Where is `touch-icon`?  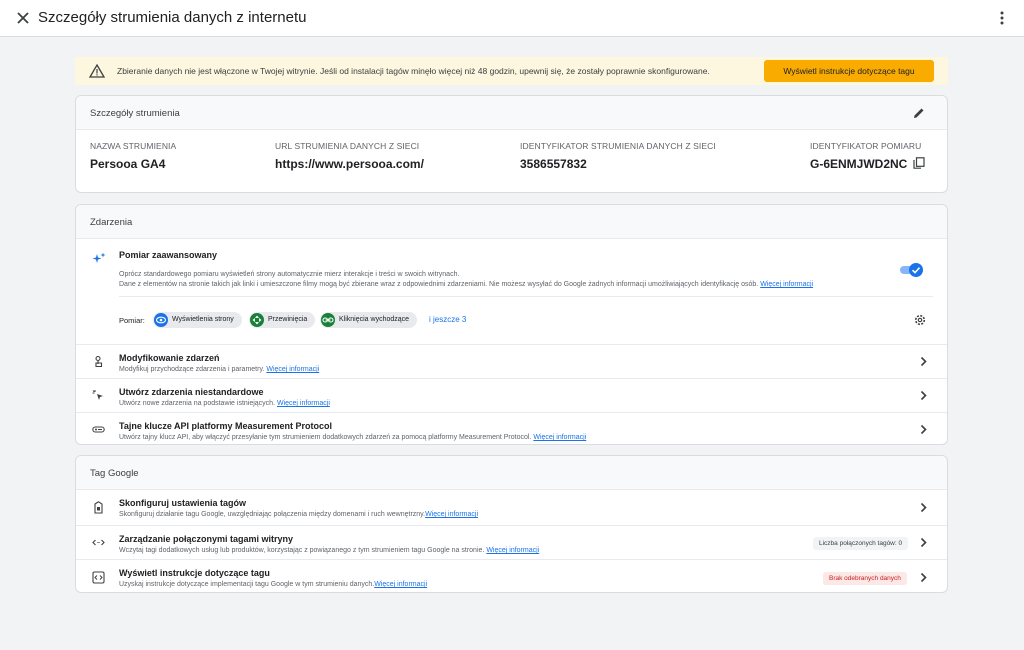
touch-icon is located at coordinates (99, 361).